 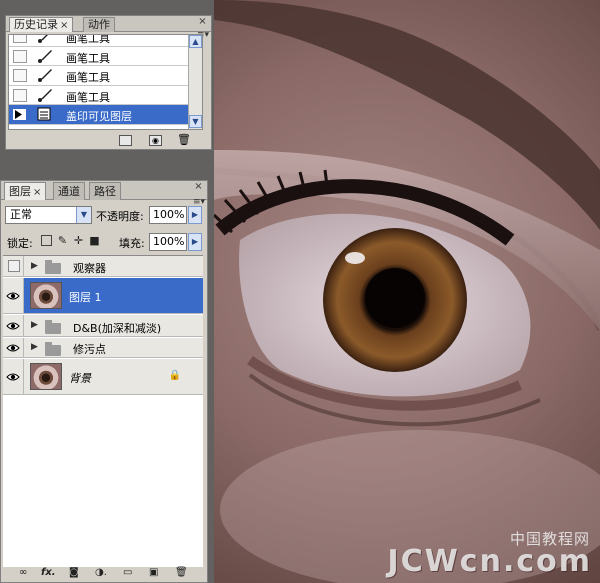 What do you see at coordinates (20, 191) in the screenshot?
I see `tab-layers-label: 图层` at bounding box center [20, 191].